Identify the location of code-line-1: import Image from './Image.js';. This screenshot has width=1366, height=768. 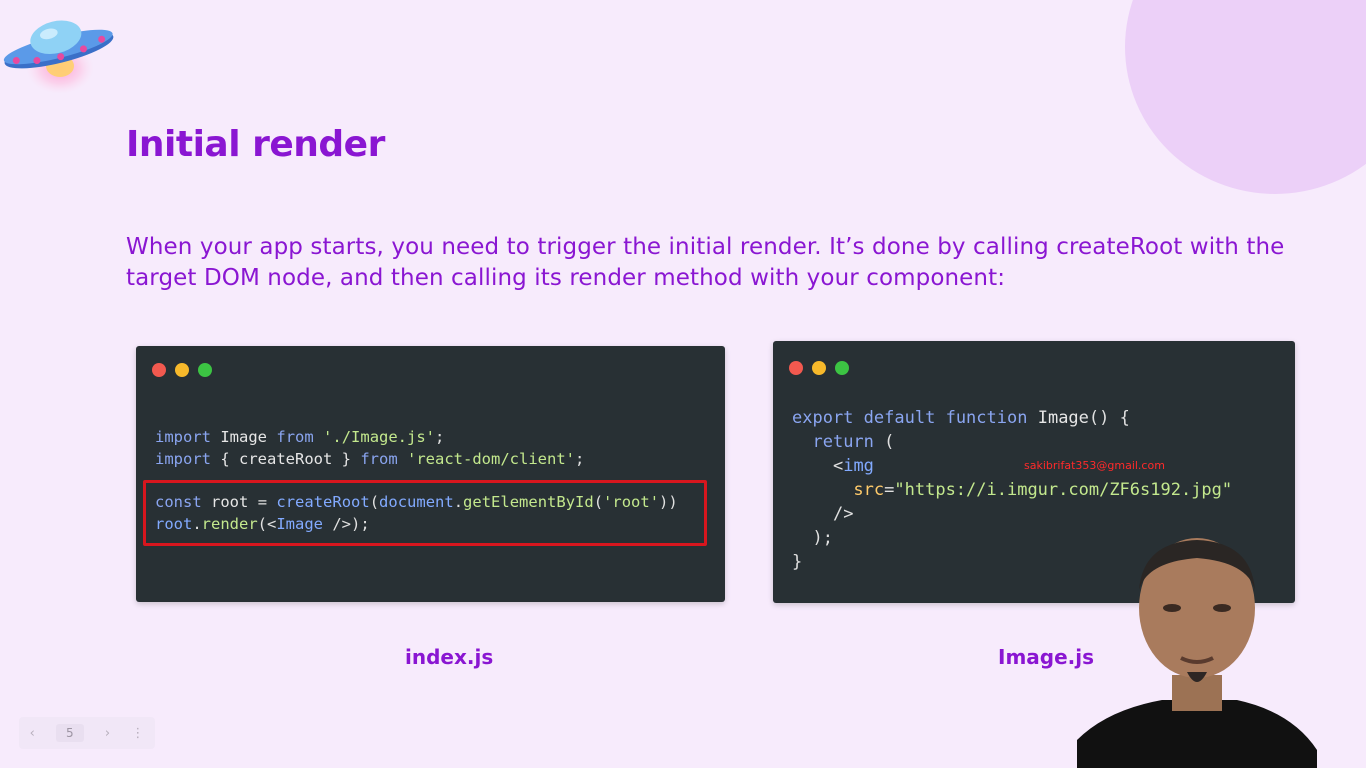
(299, 437).